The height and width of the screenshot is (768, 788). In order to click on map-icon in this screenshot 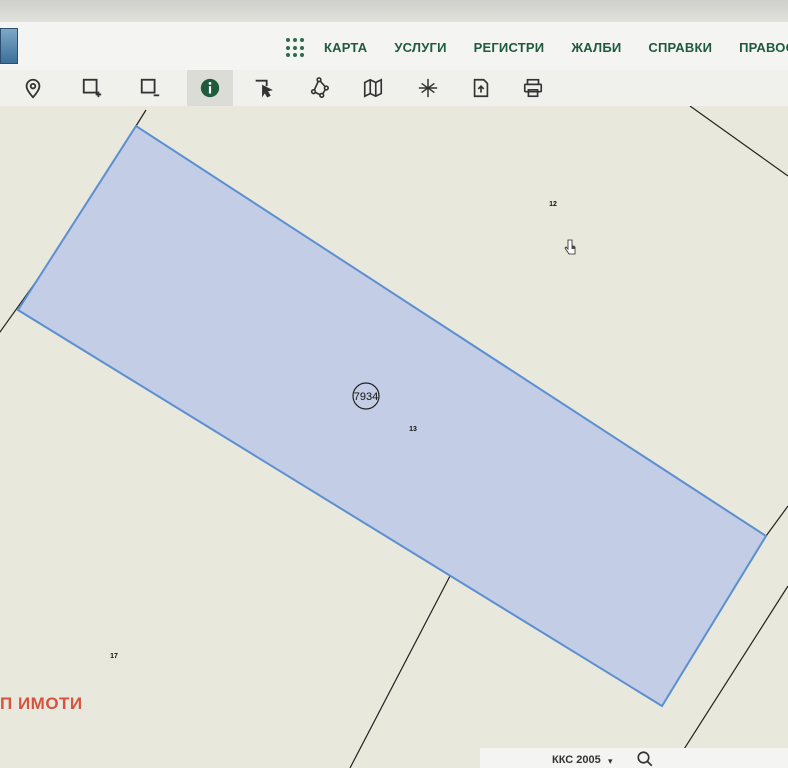, I will do `click(373, 88)`.